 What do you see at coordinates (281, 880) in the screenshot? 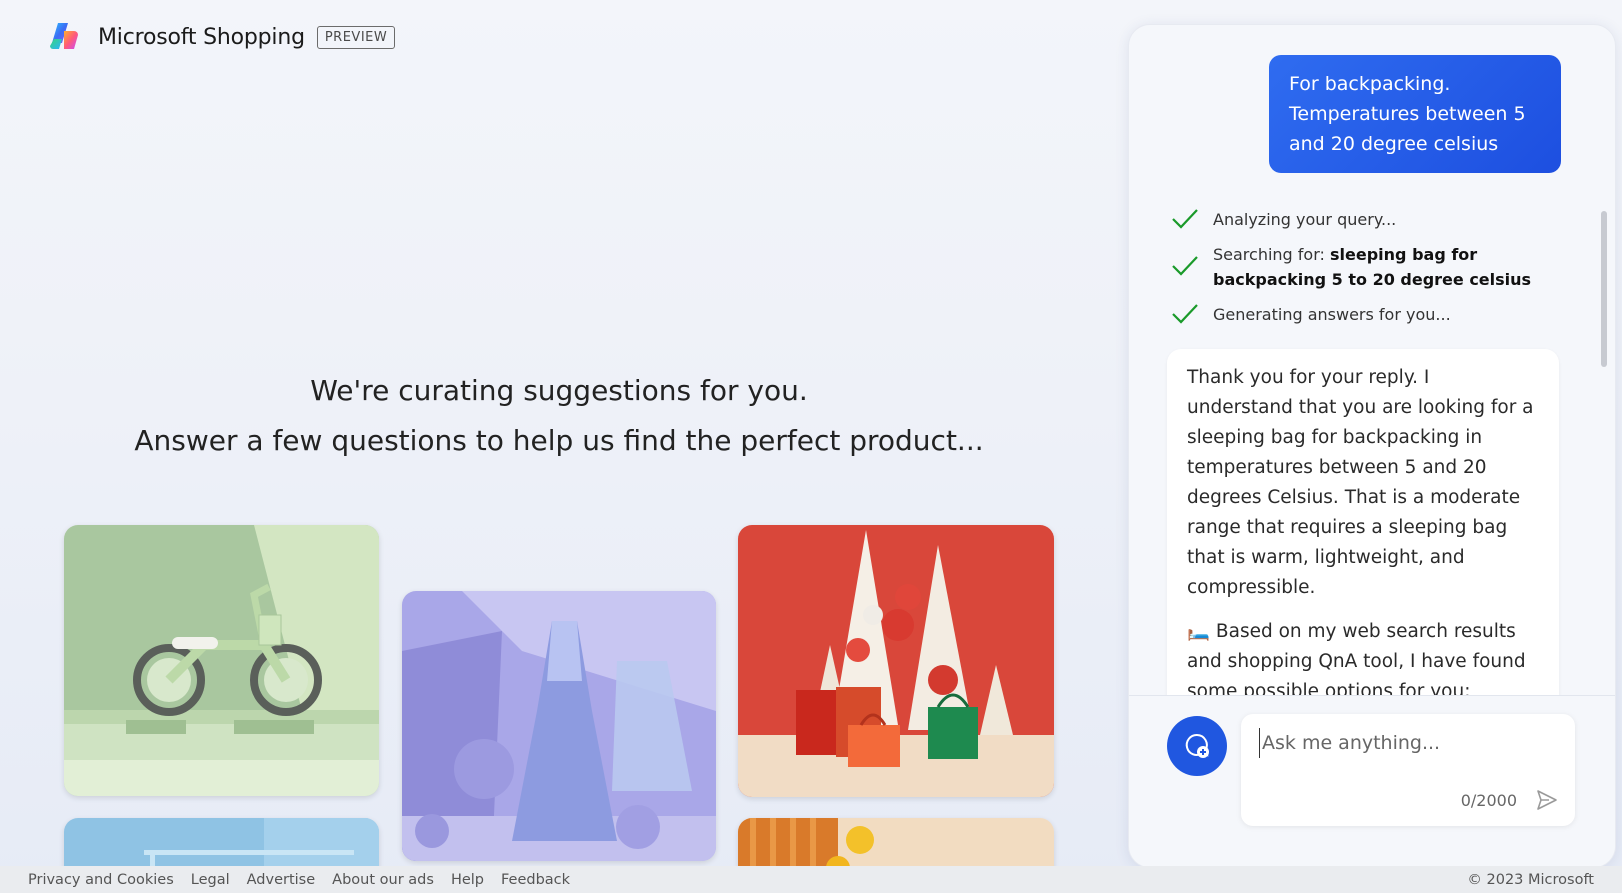
I see `footer-link-advertise: Advertise` at bounding box center [281, 880].